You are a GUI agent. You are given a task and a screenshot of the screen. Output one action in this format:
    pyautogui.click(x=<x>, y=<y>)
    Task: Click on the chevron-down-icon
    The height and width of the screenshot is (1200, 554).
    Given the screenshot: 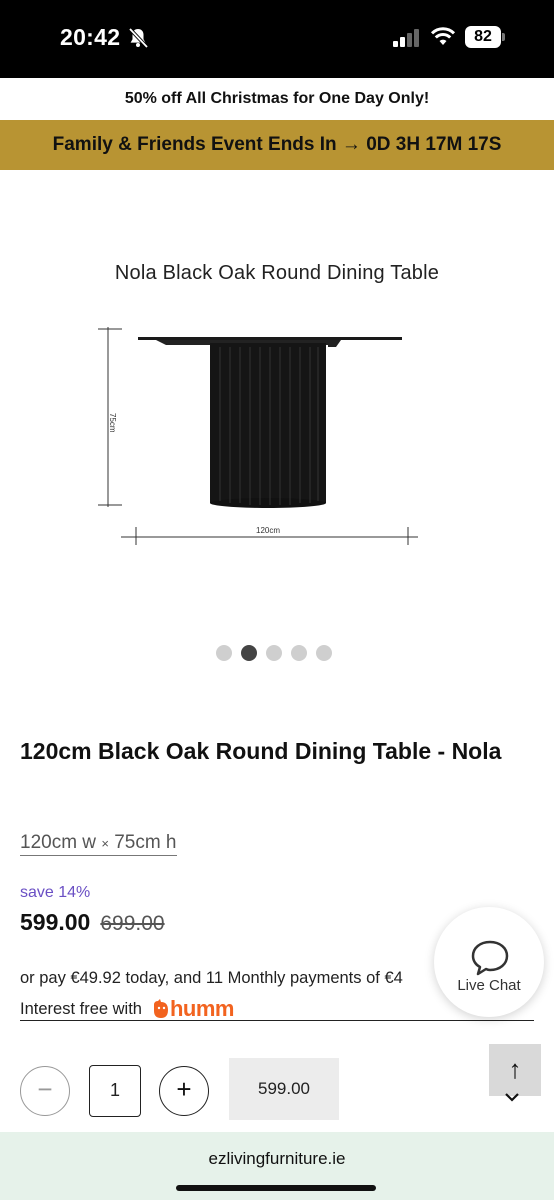 What is the action you would take?
    pyautogui.click(x=512, y=1097)
    